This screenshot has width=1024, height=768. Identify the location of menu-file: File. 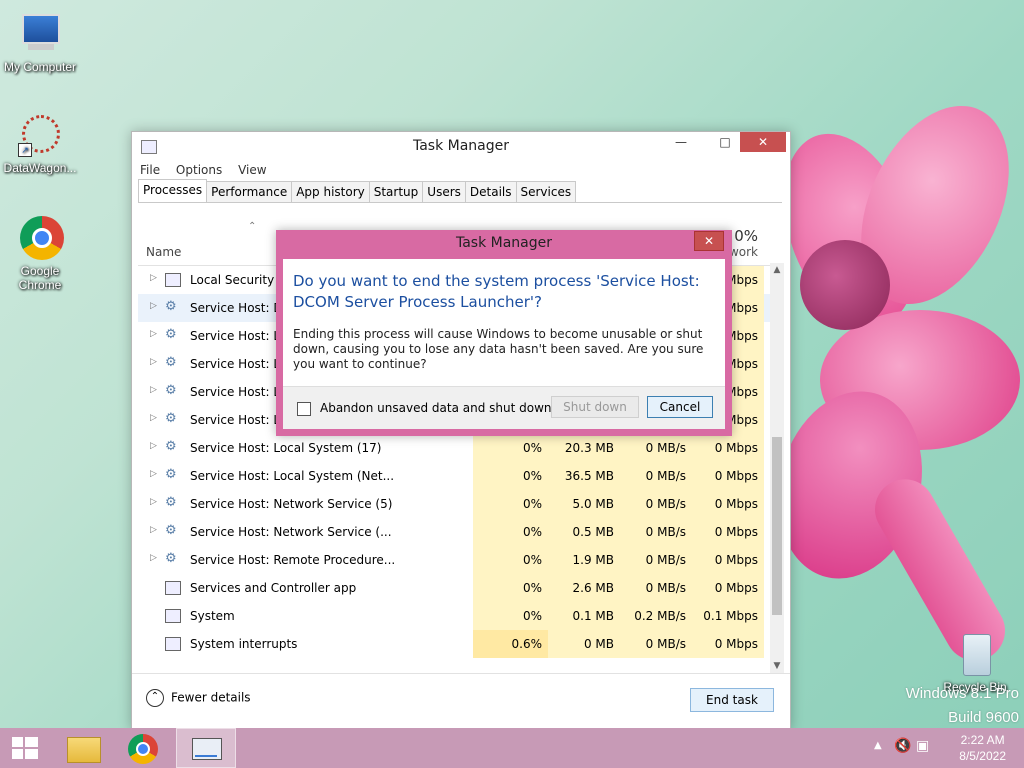
(150, 170).